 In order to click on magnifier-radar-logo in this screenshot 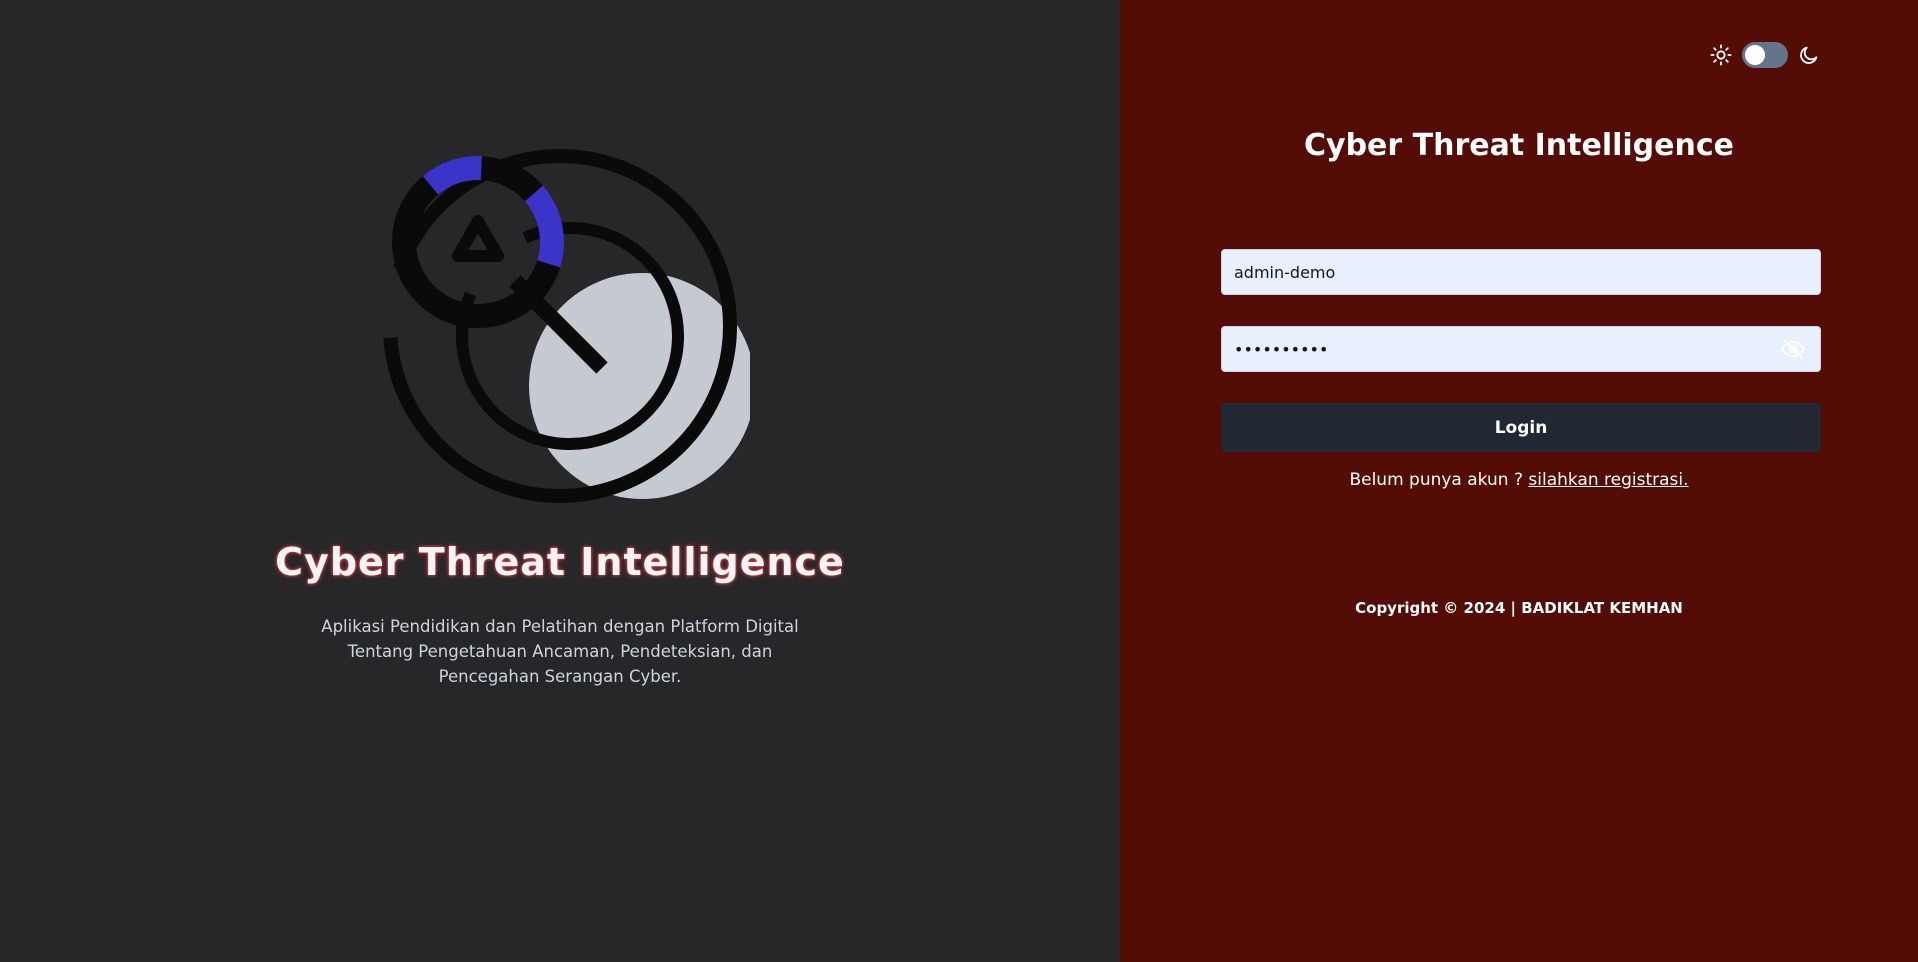, I will do `click(566, 325)`.